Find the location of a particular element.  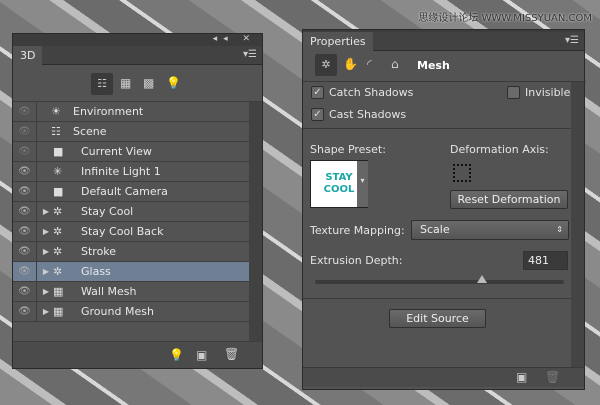

section-title: Mesh is located at coordinates (433, 65).